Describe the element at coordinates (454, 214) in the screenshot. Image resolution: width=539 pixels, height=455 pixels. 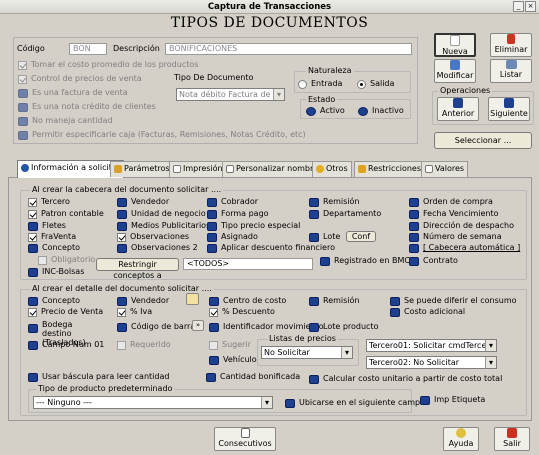
I see `cab-fecha-vencimiento: Fecha Vencimiento` at that location.